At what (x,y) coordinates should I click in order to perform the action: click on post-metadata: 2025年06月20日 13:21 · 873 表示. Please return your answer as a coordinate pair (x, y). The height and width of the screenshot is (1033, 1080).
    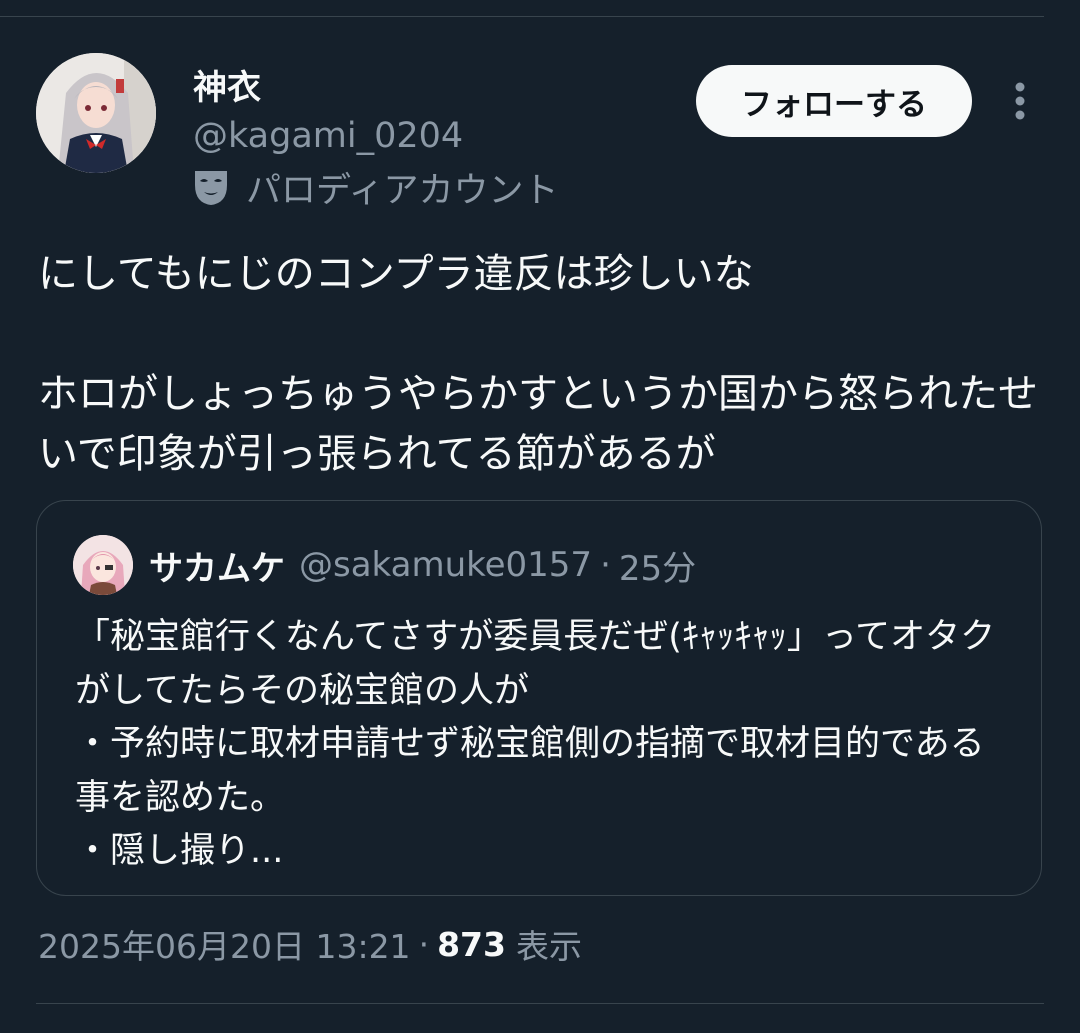
    Looking at the image, I should click on (310, 944).